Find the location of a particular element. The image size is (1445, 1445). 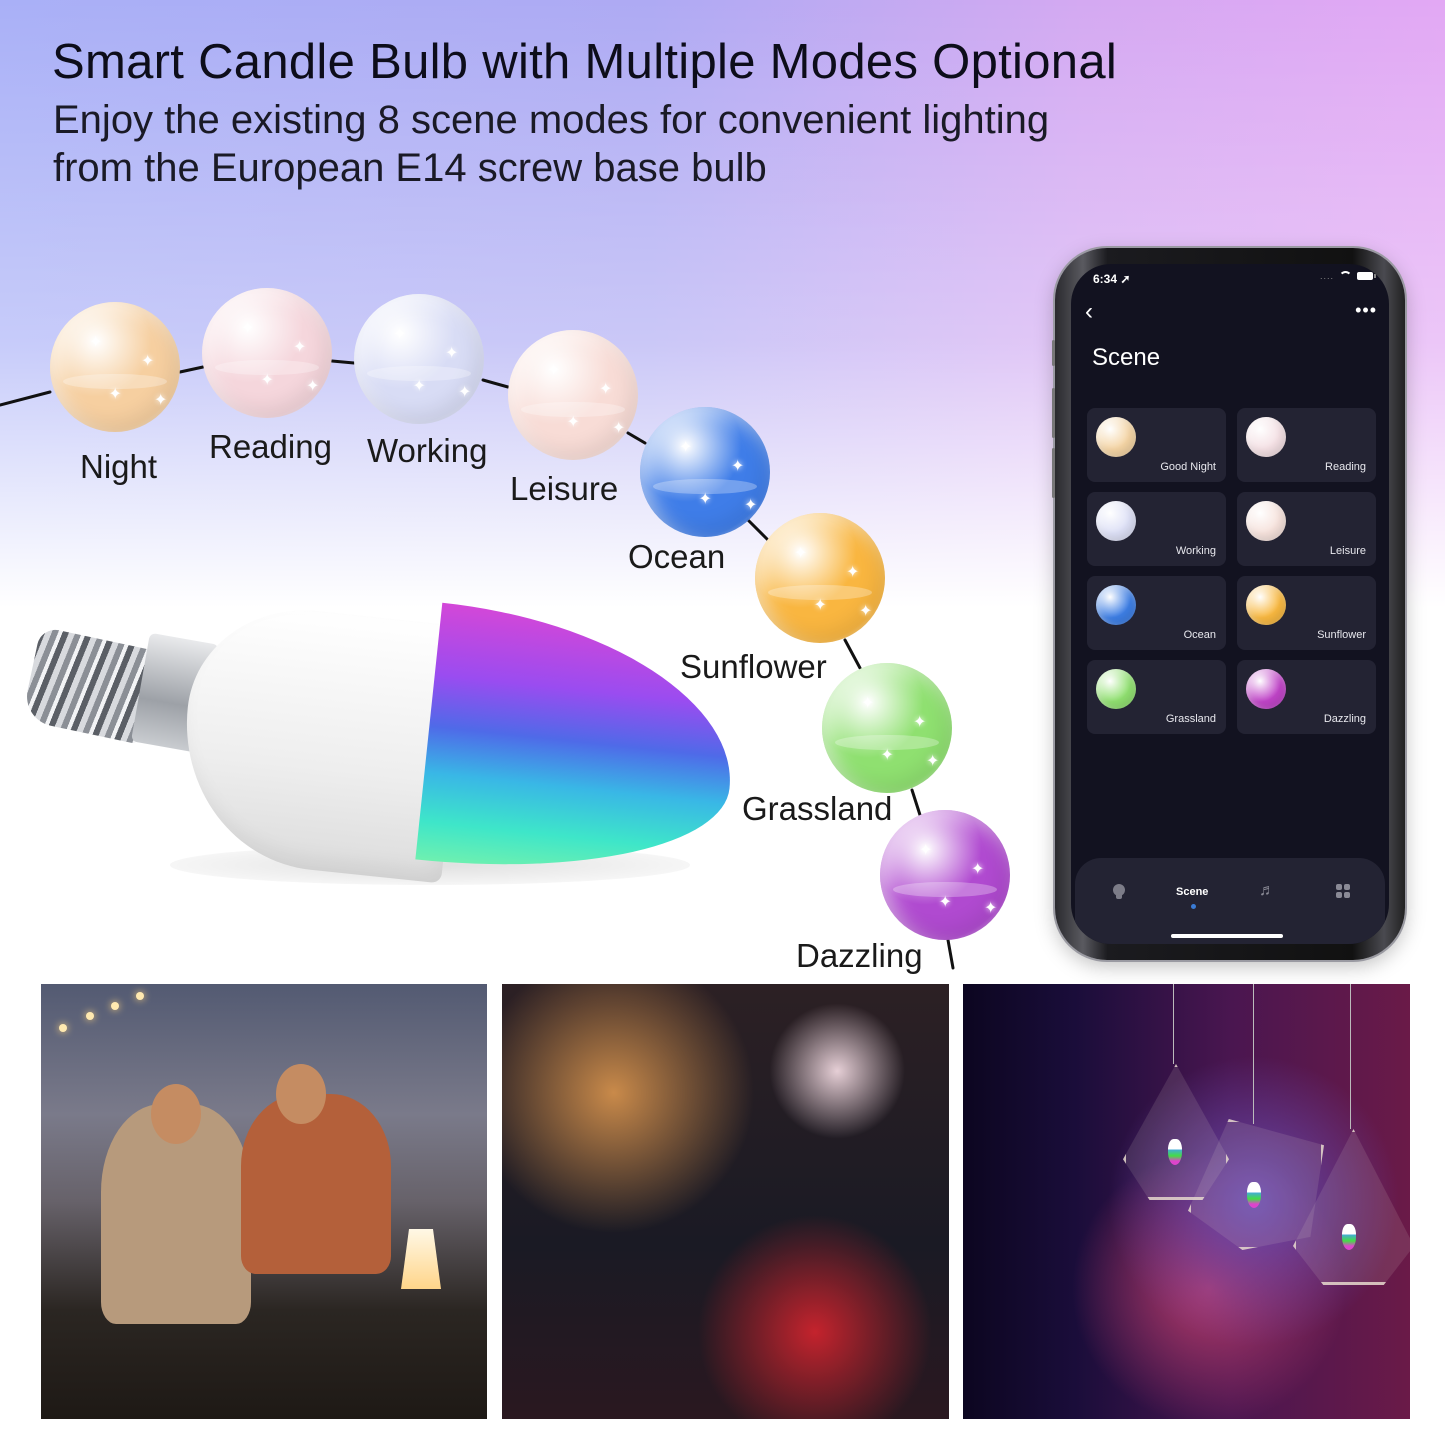

grid-icon is located at coordinates (1343, 891).